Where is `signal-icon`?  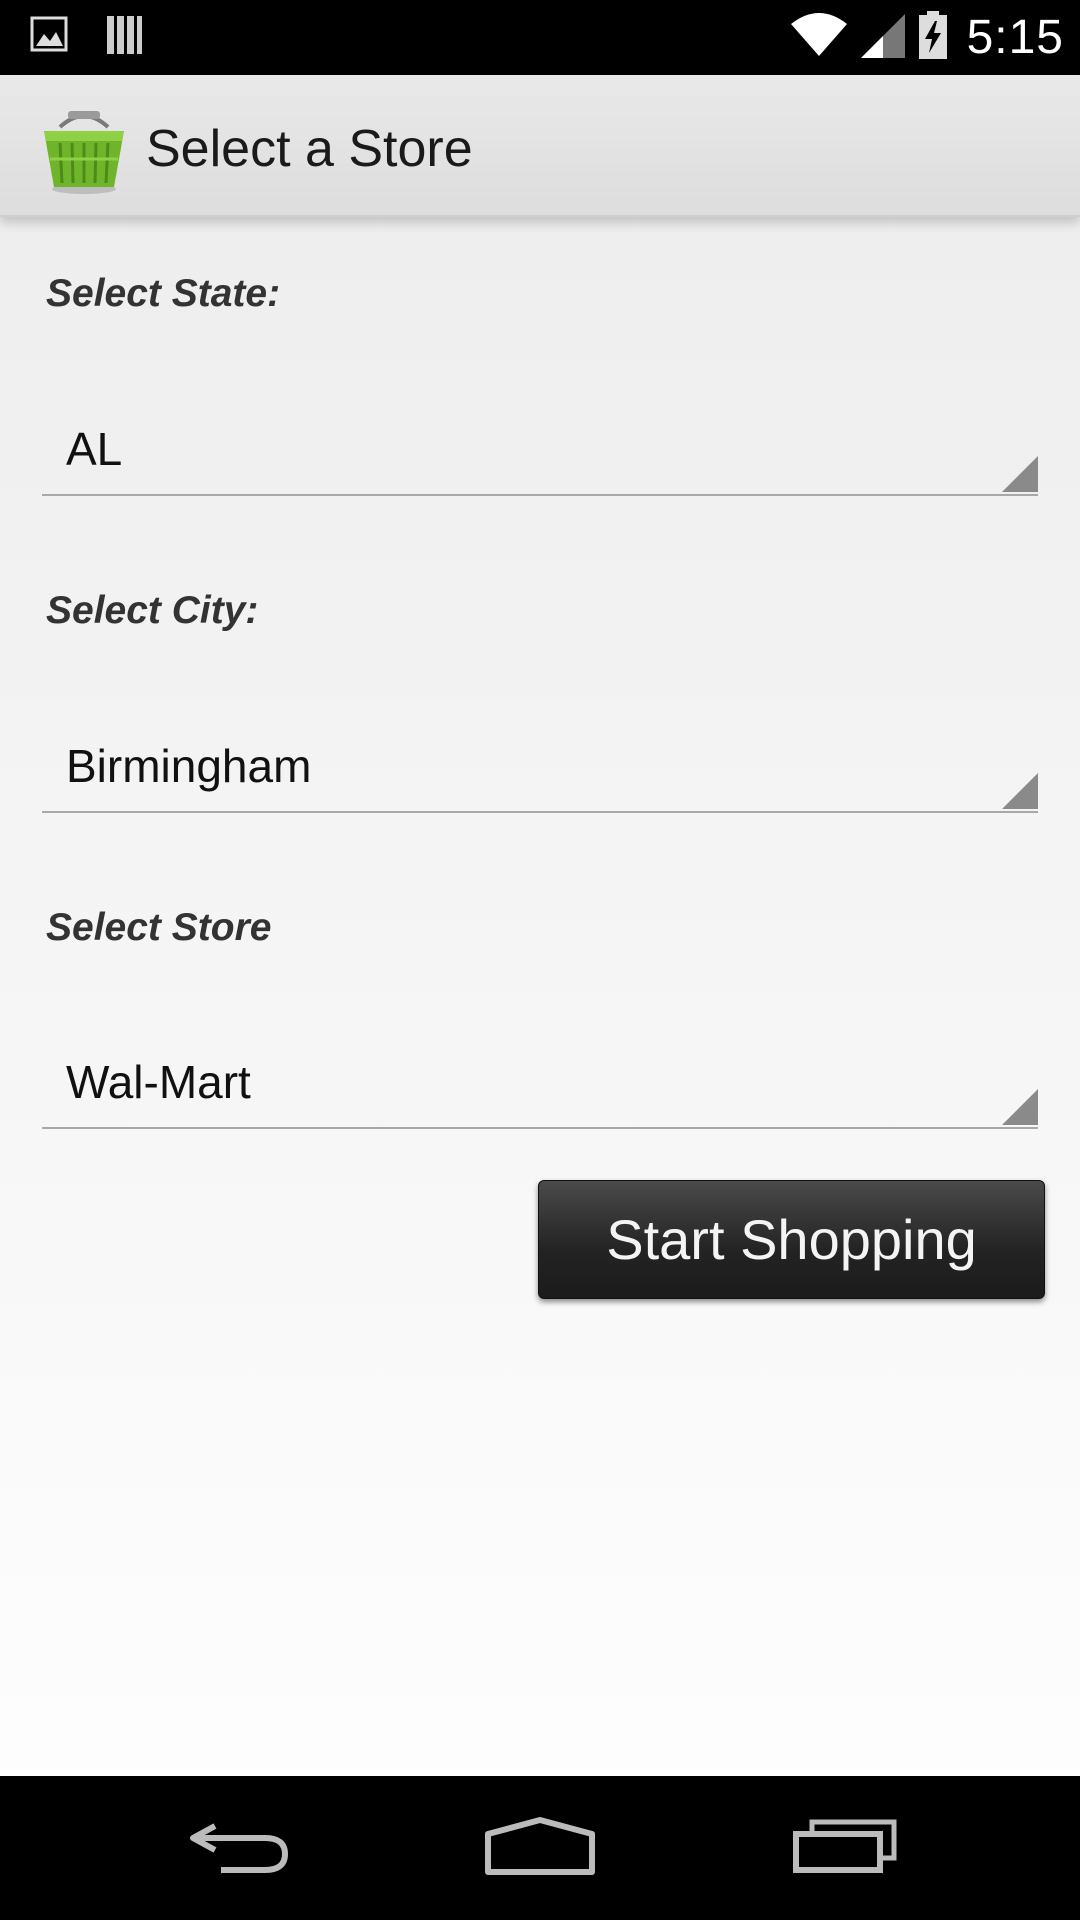 signal-icon is located at coordinates (883, 37).